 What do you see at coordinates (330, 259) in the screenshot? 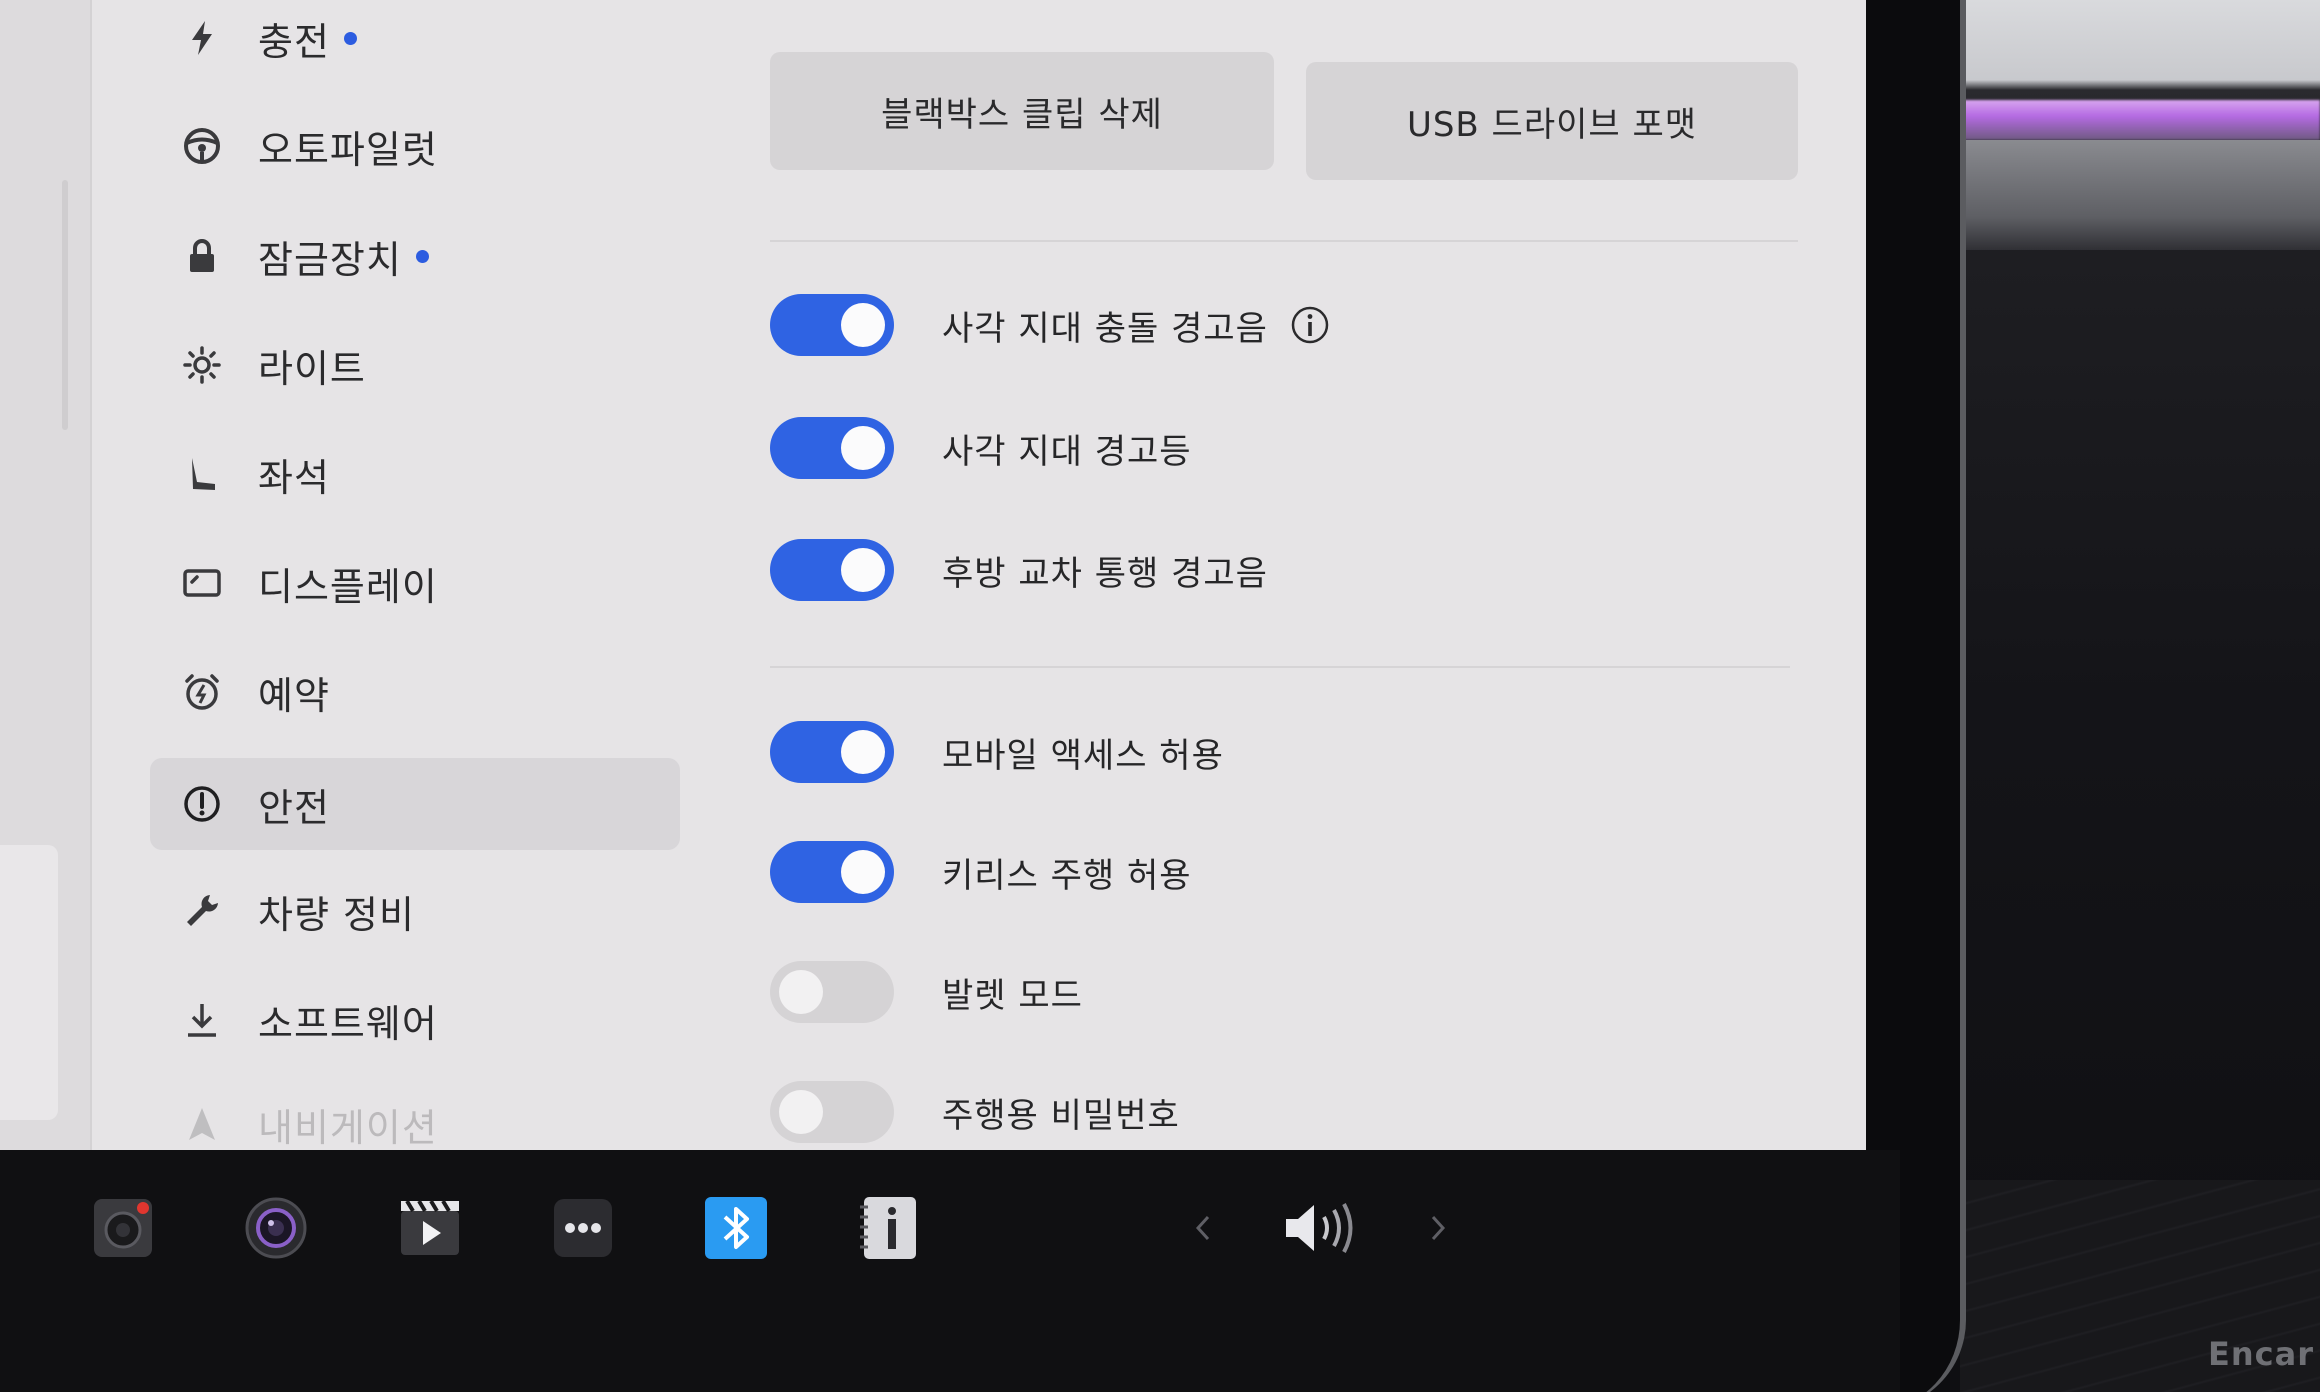
I see `sidebar-item-label: 잠금장치` at bounding box center [330, 259].